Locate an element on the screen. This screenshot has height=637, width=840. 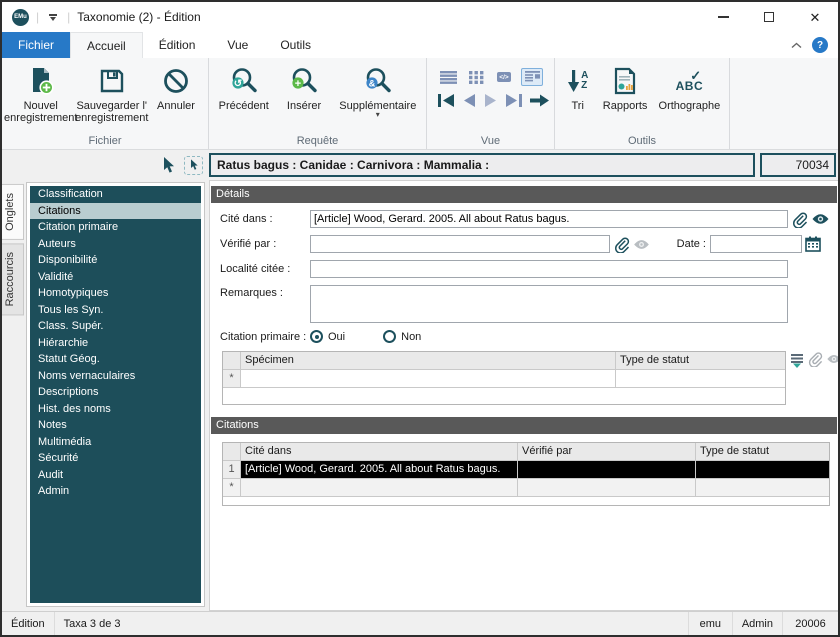
view-attachment-icon is located at coordinates (820, 219).